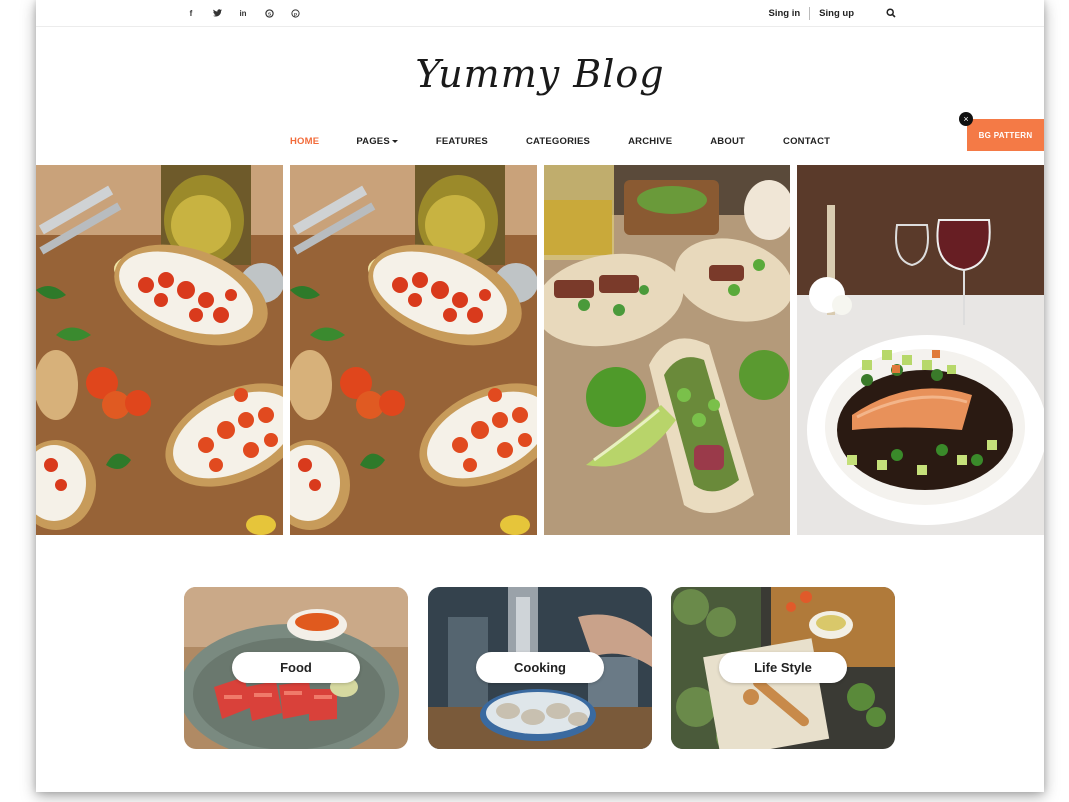  I want to click on divider, so click(810, 13).